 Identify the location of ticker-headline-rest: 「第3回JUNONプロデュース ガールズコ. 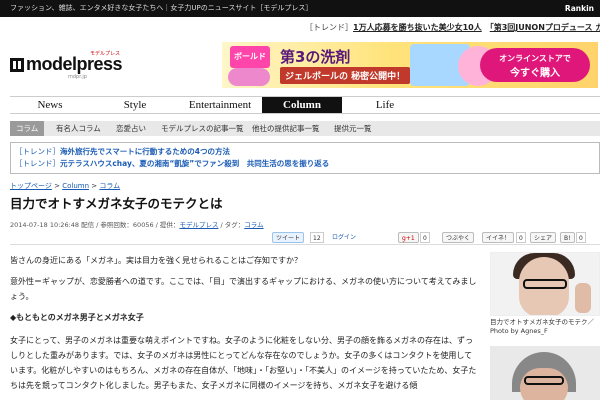
(545, 27).